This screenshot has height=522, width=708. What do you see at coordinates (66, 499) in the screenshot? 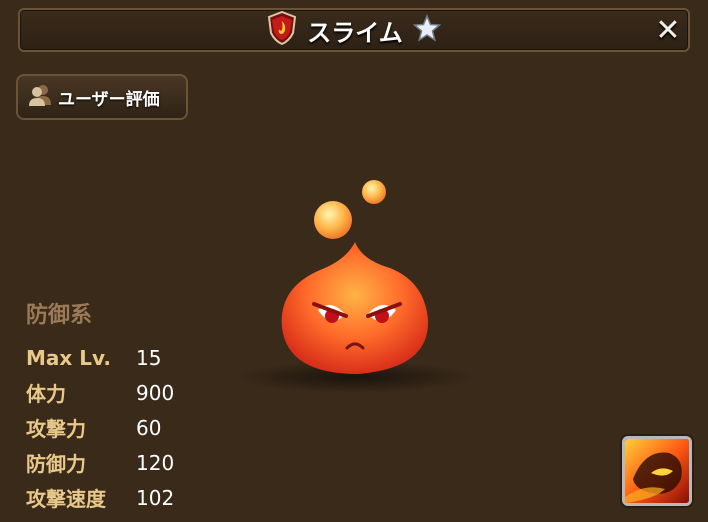
I see `stat-label: 攻撃速度` at bounding box center [66, 499].